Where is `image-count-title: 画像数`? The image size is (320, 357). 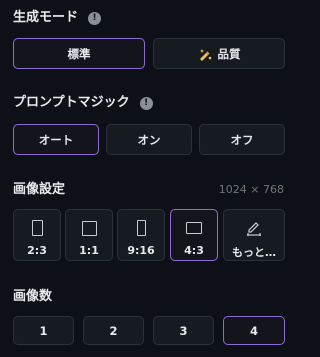 image-count-title: 画像数 is located at coordinates (33, 296).